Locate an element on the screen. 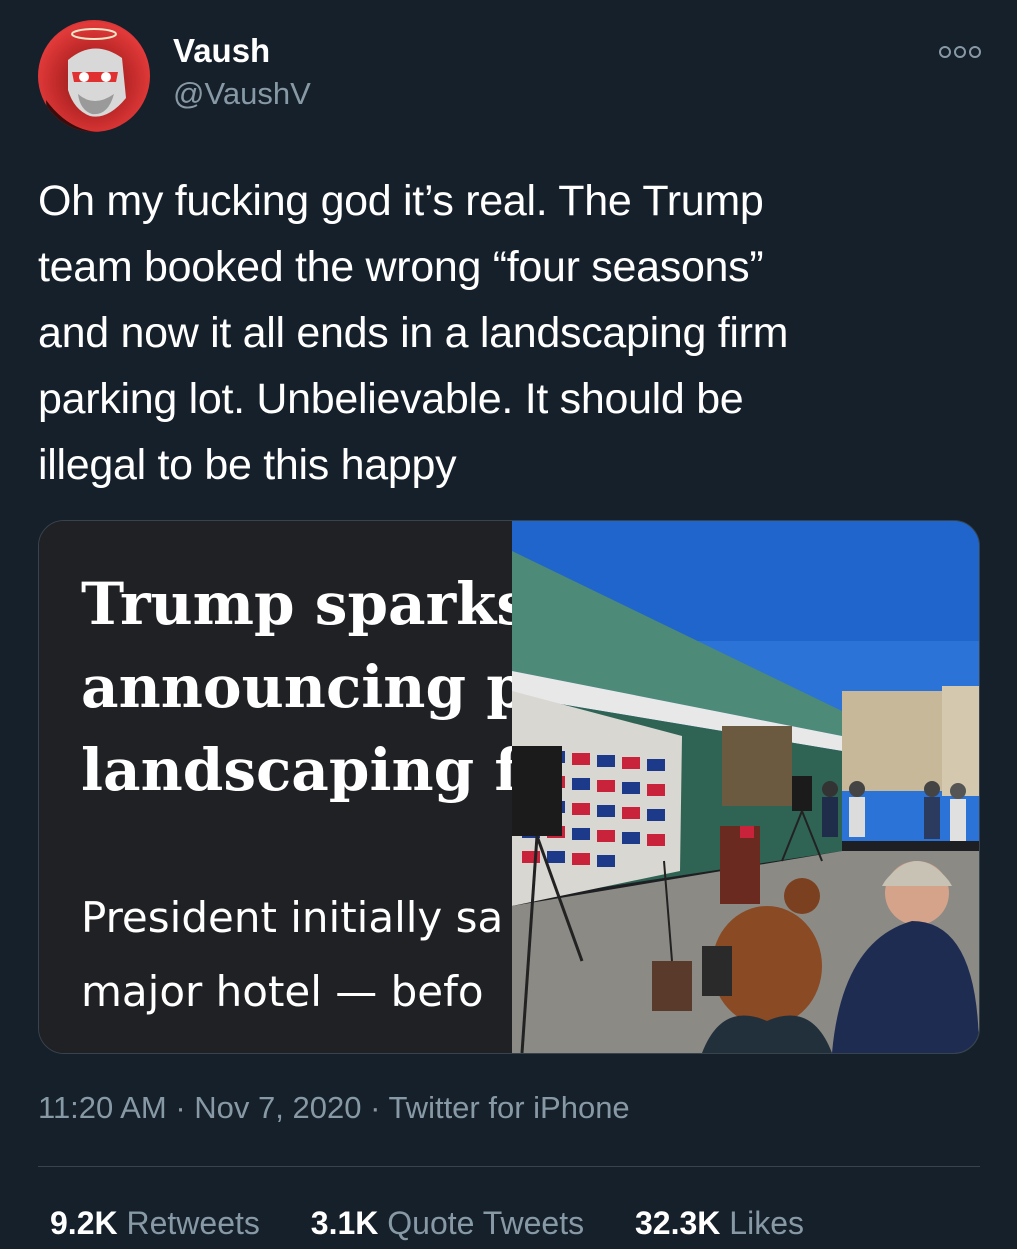 Image resolution: width=1017 pixels, height=1249 pixels. article-headline: Trump sparks announcing p landscaping f is located at coordinates (296, 687).